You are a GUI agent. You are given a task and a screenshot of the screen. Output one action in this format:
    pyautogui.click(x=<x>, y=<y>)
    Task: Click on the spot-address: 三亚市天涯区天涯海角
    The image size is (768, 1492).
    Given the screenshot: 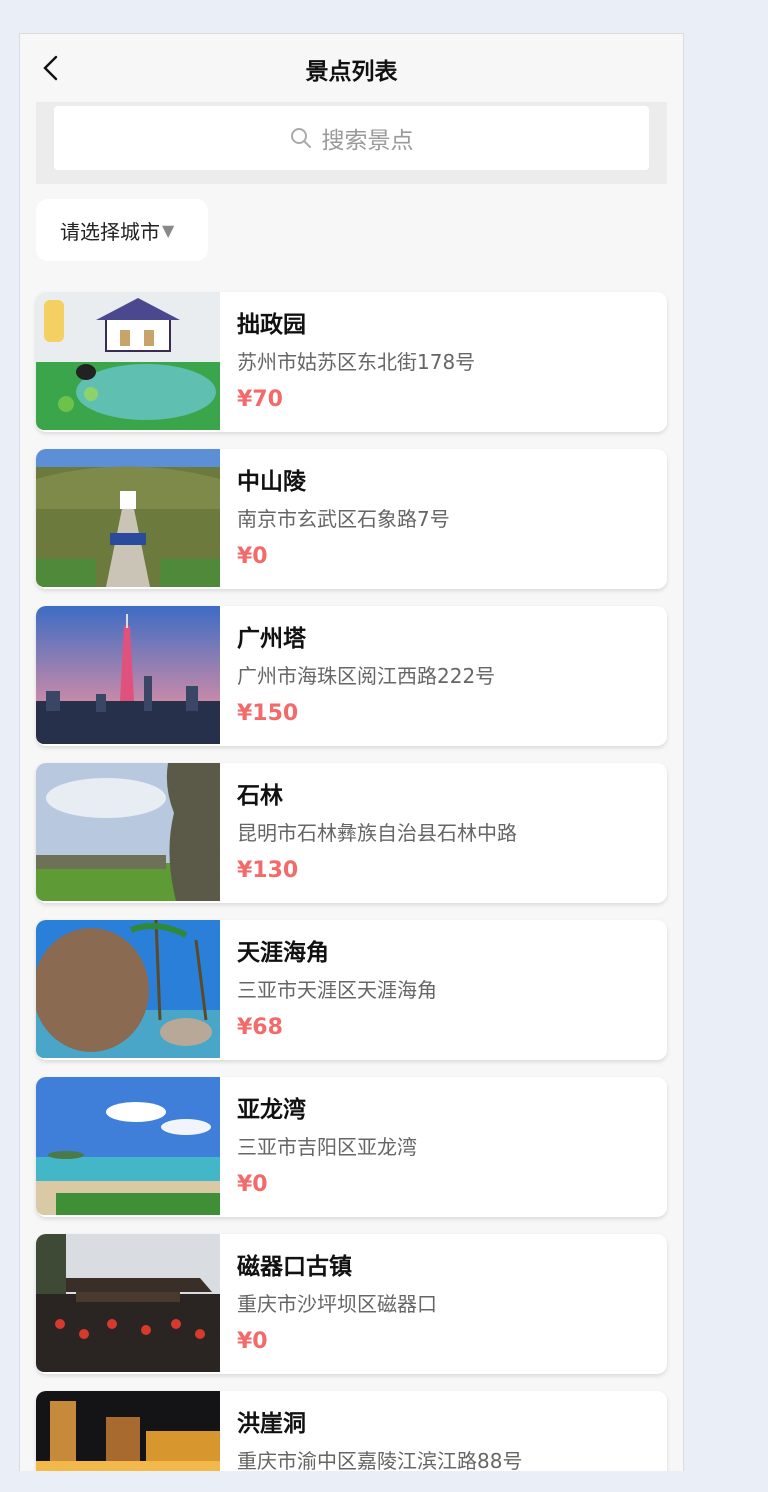 What is the action you would take?
    pyautogui.click(x=337, y=990)
    